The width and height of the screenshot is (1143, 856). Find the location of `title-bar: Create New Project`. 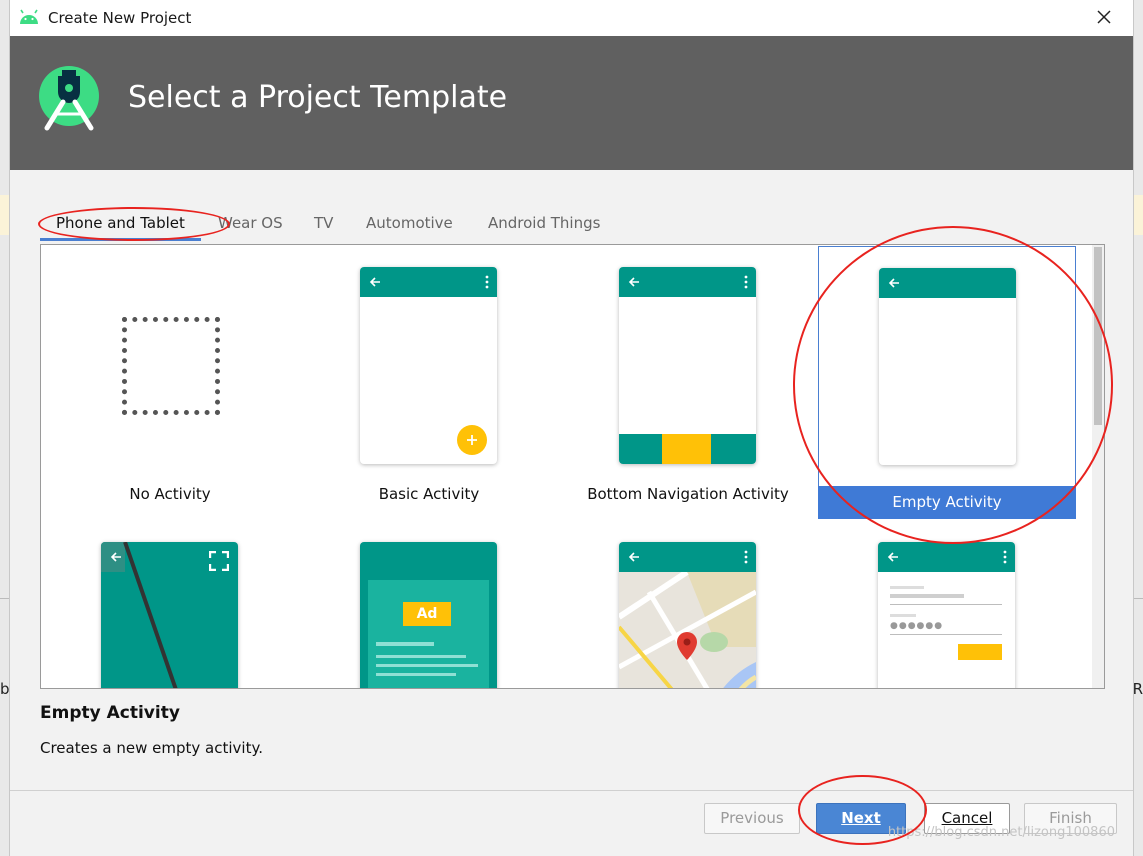

title-bar: Create New Project is located at coordinates (571, 18).